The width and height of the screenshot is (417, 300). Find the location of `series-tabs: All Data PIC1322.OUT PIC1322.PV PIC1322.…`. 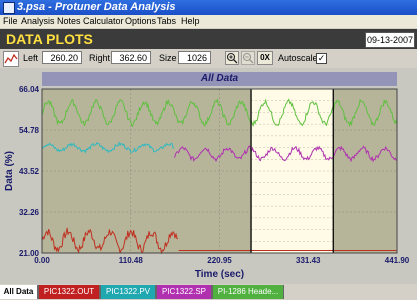

series-tabs: All Data PIC1322.OUT PIC1322.PV PIC1322.… is located at coordinates (208, 292).